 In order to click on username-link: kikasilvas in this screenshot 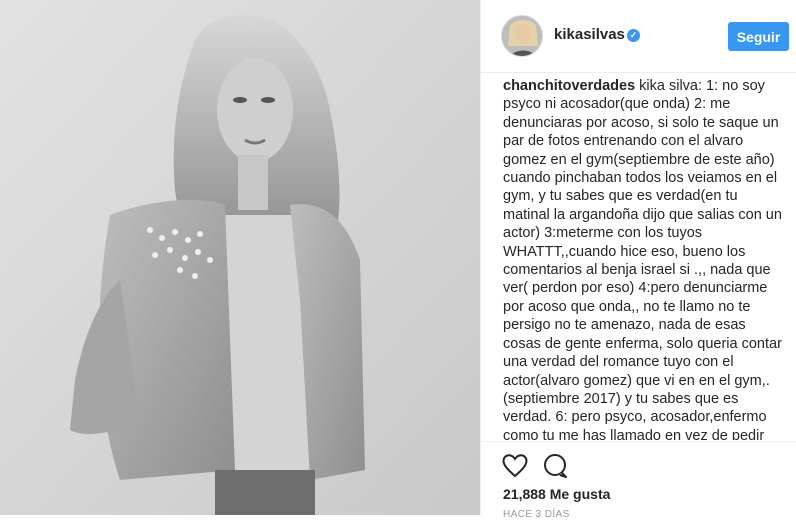, I will do `click(589, 34)`.